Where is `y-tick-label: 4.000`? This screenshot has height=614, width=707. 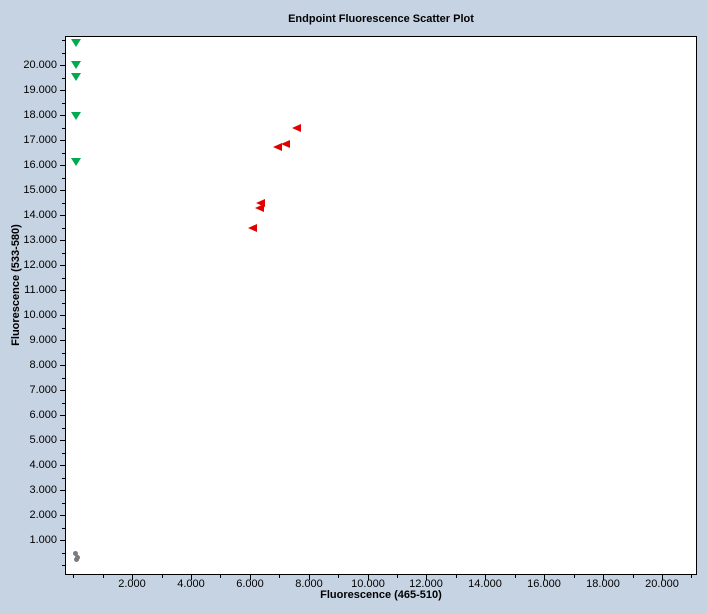
y-tick-label: 4.000 is located at coordinates (43, 465).